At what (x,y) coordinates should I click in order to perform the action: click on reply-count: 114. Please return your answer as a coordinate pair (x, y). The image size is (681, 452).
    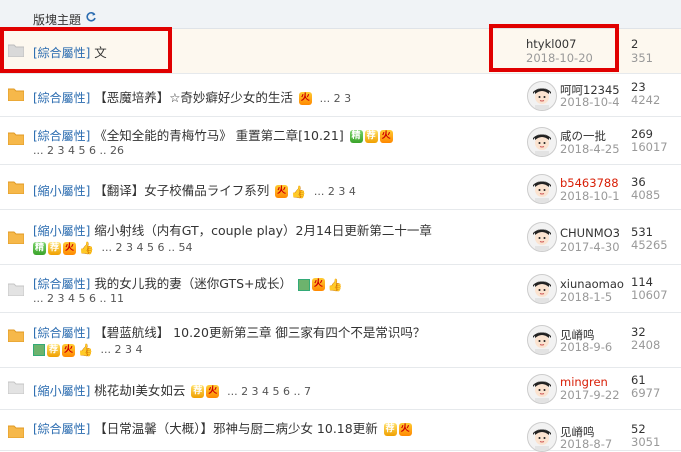
    Looking at the image, I should click on (642, 282).